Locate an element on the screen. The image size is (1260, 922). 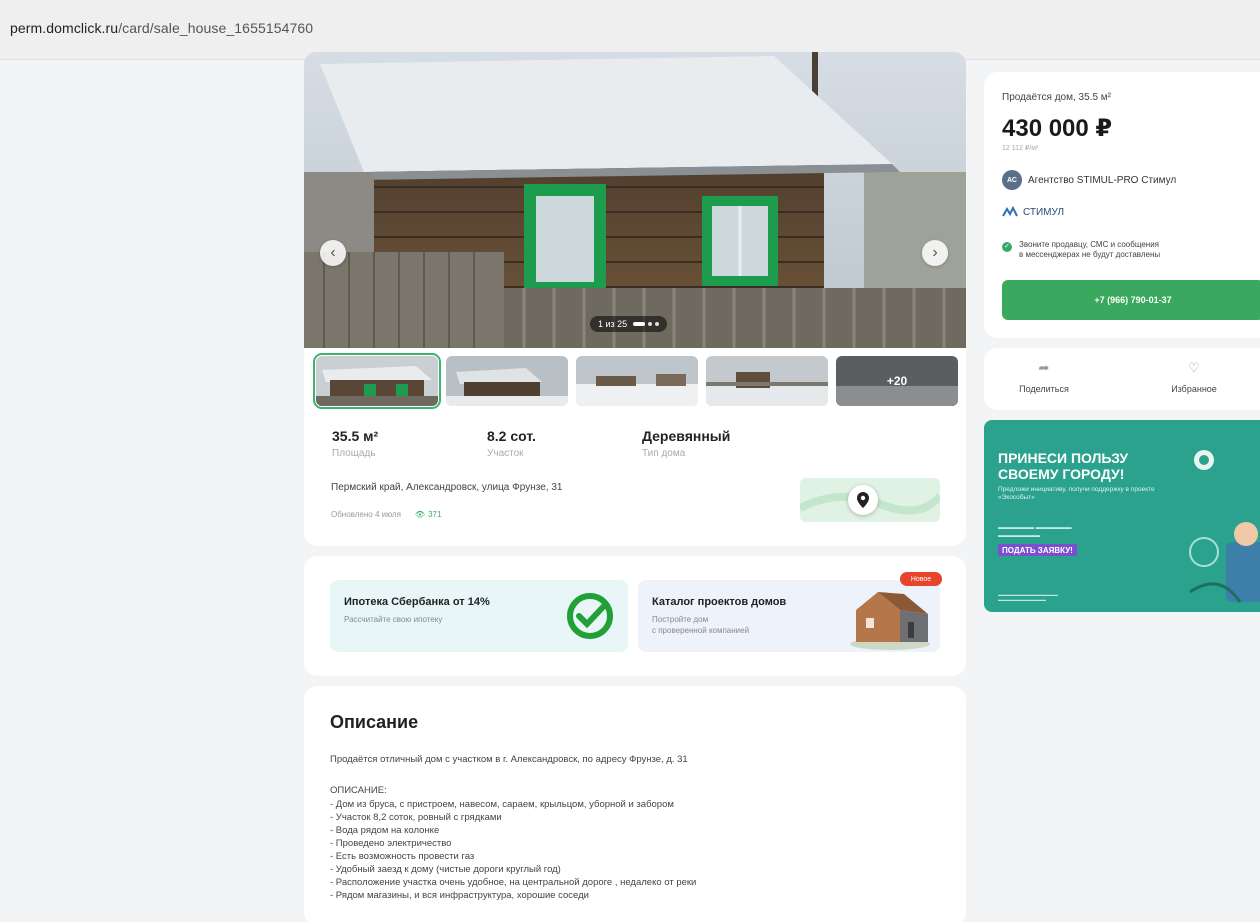
spec-label: Площадь is located at coordinates (354, 453).